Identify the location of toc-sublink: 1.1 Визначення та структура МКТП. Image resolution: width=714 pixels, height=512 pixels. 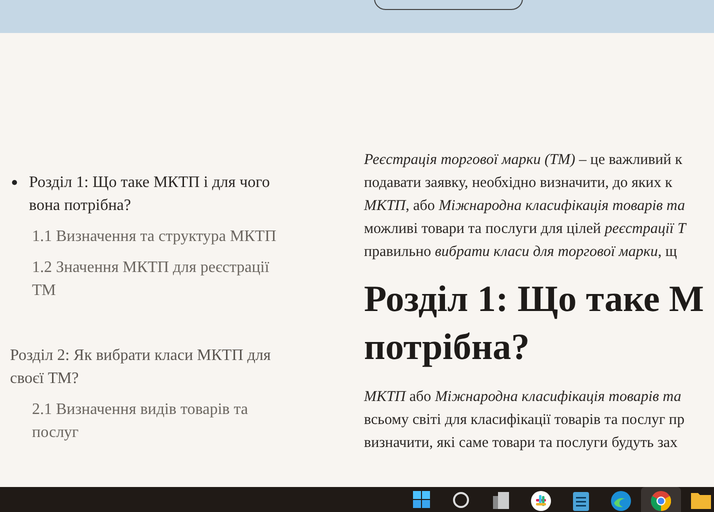
(143, 236).